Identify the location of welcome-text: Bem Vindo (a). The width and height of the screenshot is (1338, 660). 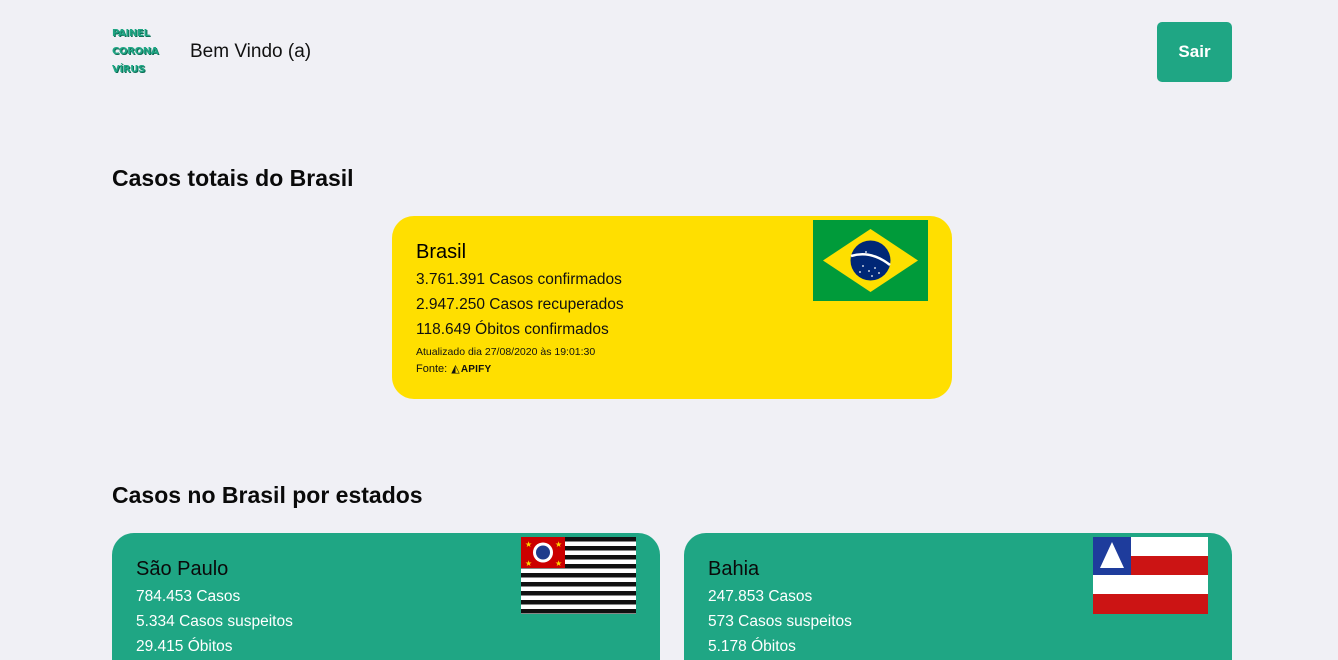
(251, 51).